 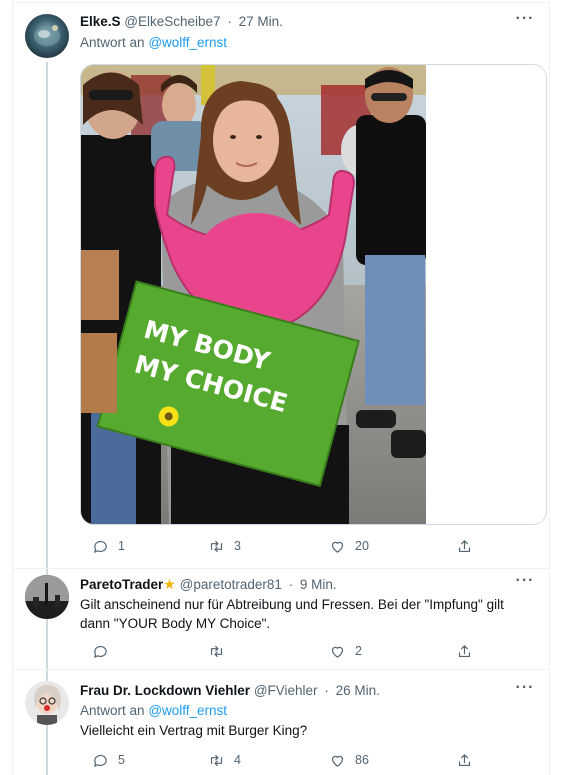 I want to click on retweet-button, so click(x=221, y=651).